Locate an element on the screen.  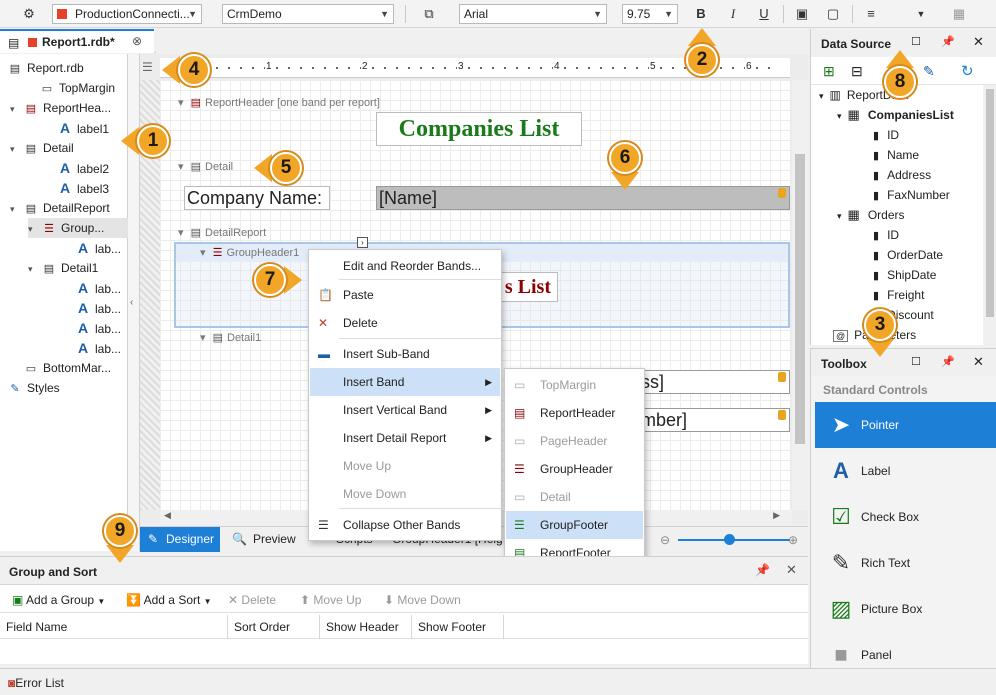
underline-button: U is located at coordinates (764, 14).